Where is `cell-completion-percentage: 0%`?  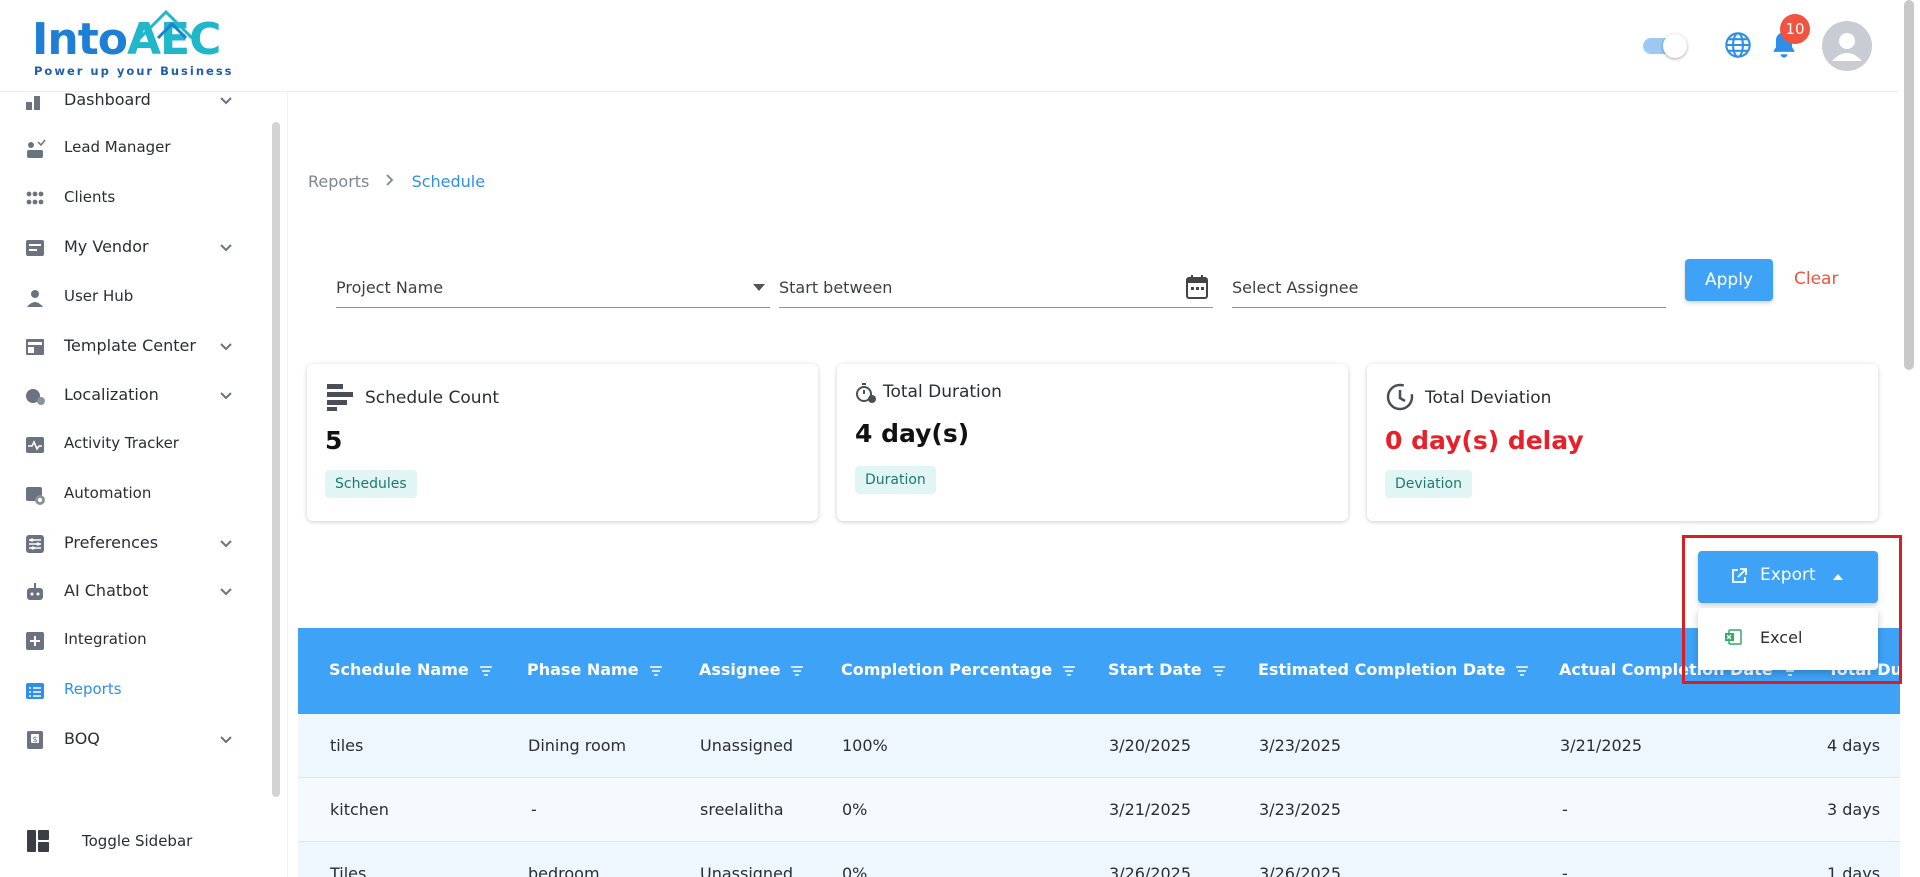
cell-completion-percentage: 0% is located at coordinates (855, 870).